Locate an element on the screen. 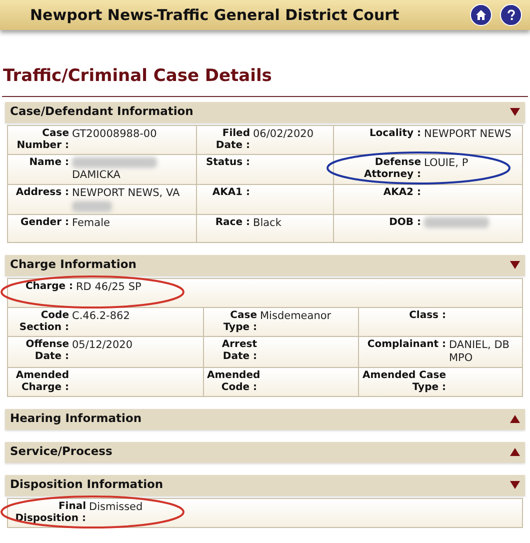  field-value: C.46.2-862 is located at coordinates (101, 316).